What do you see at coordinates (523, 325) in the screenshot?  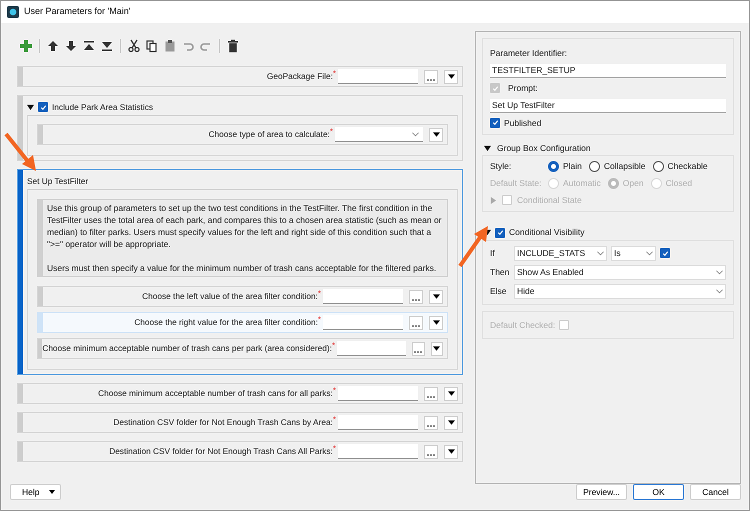 I see `field-label: Default Checked:` at bounding box center [523, 325].